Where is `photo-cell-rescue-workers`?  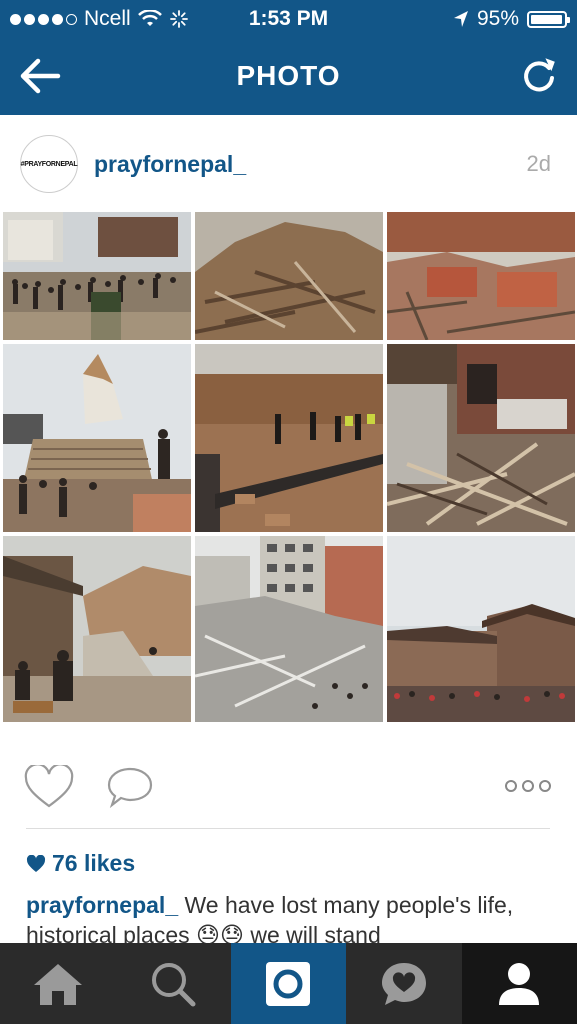 photo-cell-rescue-workers is located at coordinates (289, 438).